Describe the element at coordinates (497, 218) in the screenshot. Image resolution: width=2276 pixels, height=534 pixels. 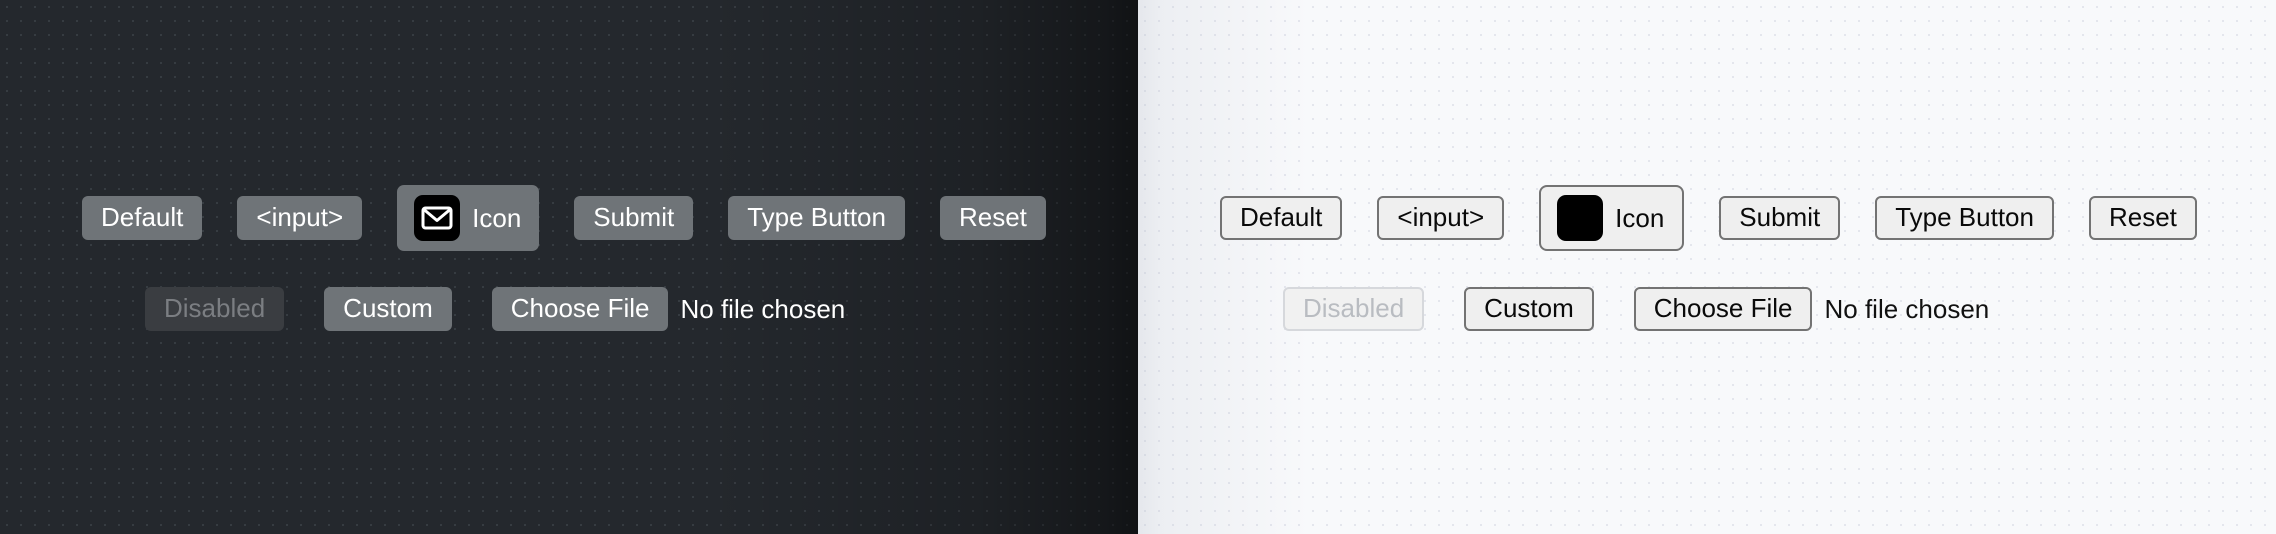
I see `dark-icon-button-label: Icon` at that location.